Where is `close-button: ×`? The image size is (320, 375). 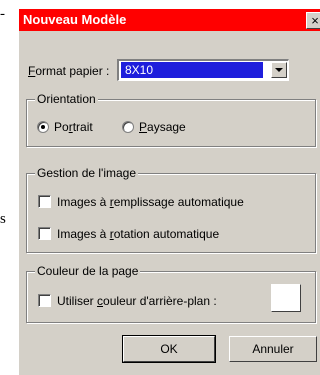
close-button: × is located at coordinates (313, 20).